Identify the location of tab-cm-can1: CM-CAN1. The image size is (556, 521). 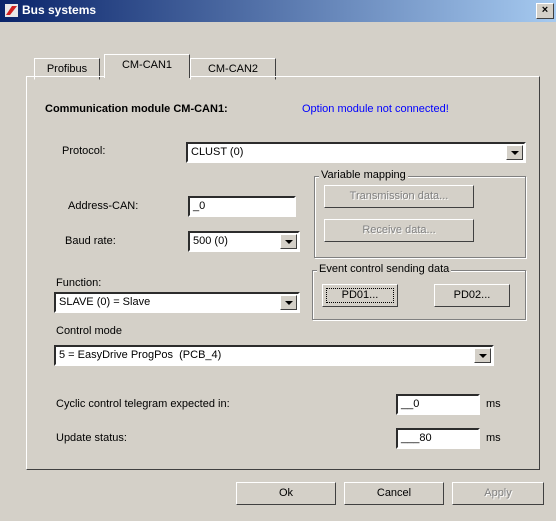
(147, 66).